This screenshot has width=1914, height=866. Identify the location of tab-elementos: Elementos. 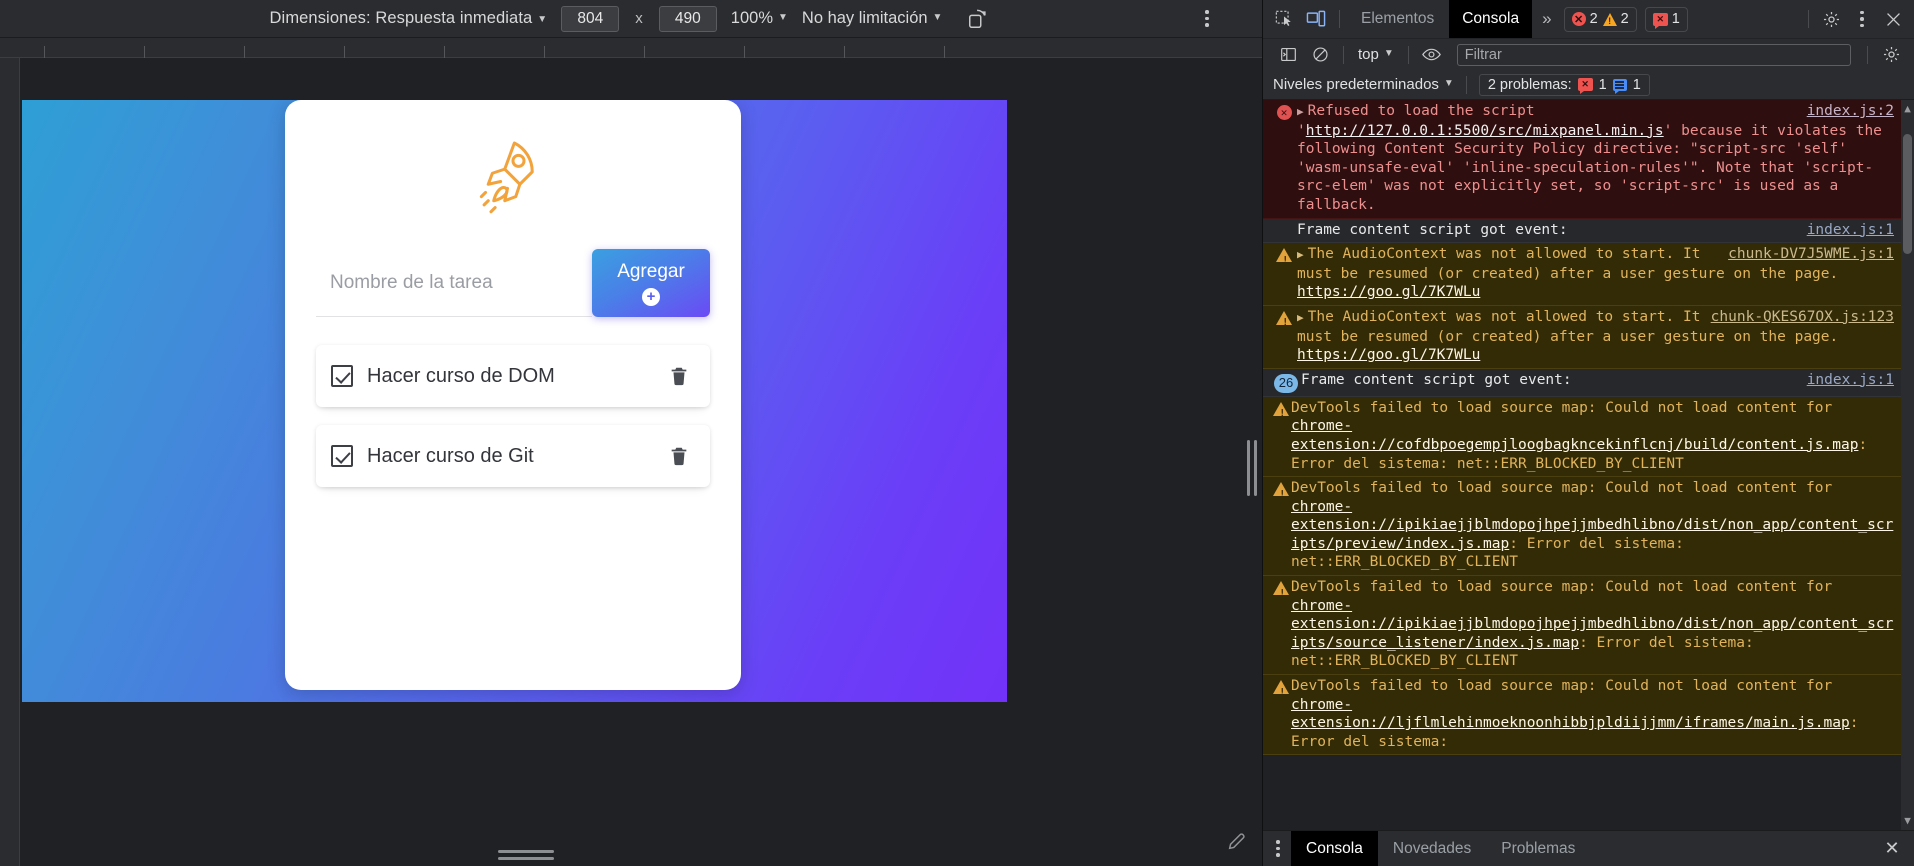
(1397, 19).